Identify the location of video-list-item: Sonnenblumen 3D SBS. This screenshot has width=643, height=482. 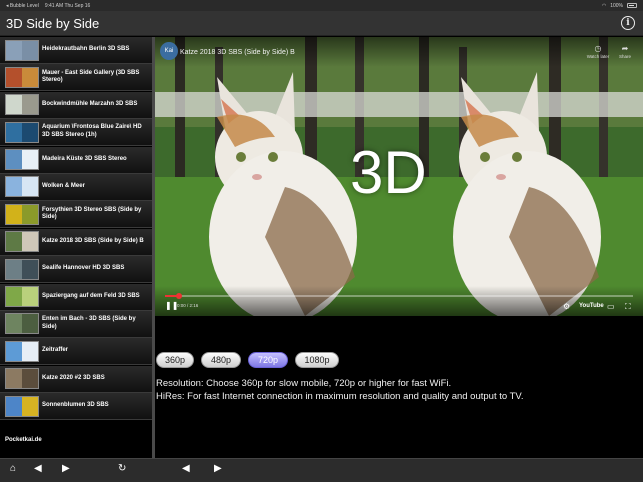
(76, 407).